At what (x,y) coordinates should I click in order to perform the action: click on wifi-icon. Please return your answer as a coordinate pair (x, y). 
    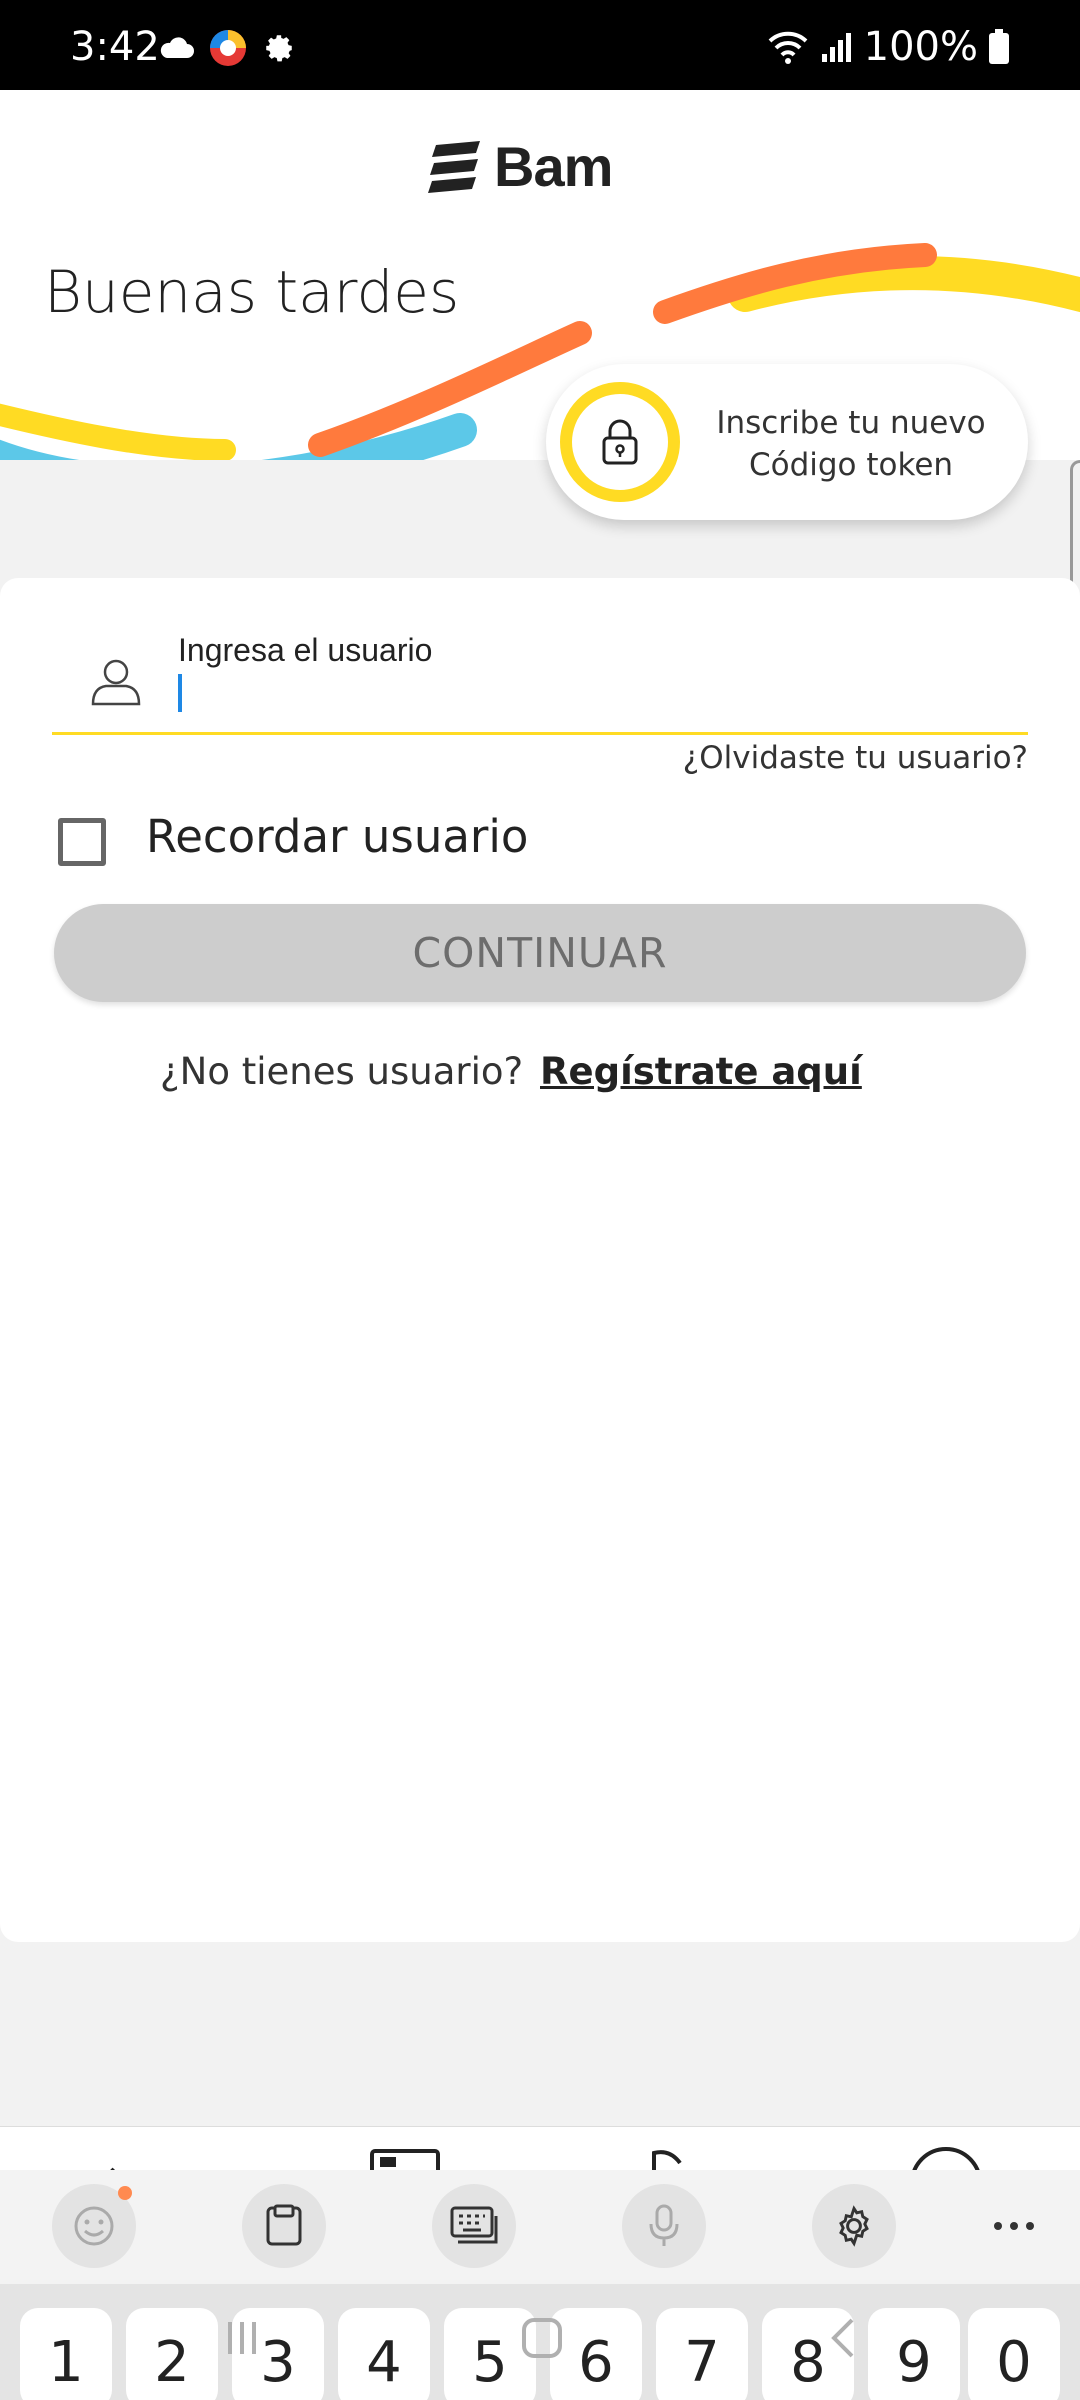
    Looking at the image, I should click on (788, 47).